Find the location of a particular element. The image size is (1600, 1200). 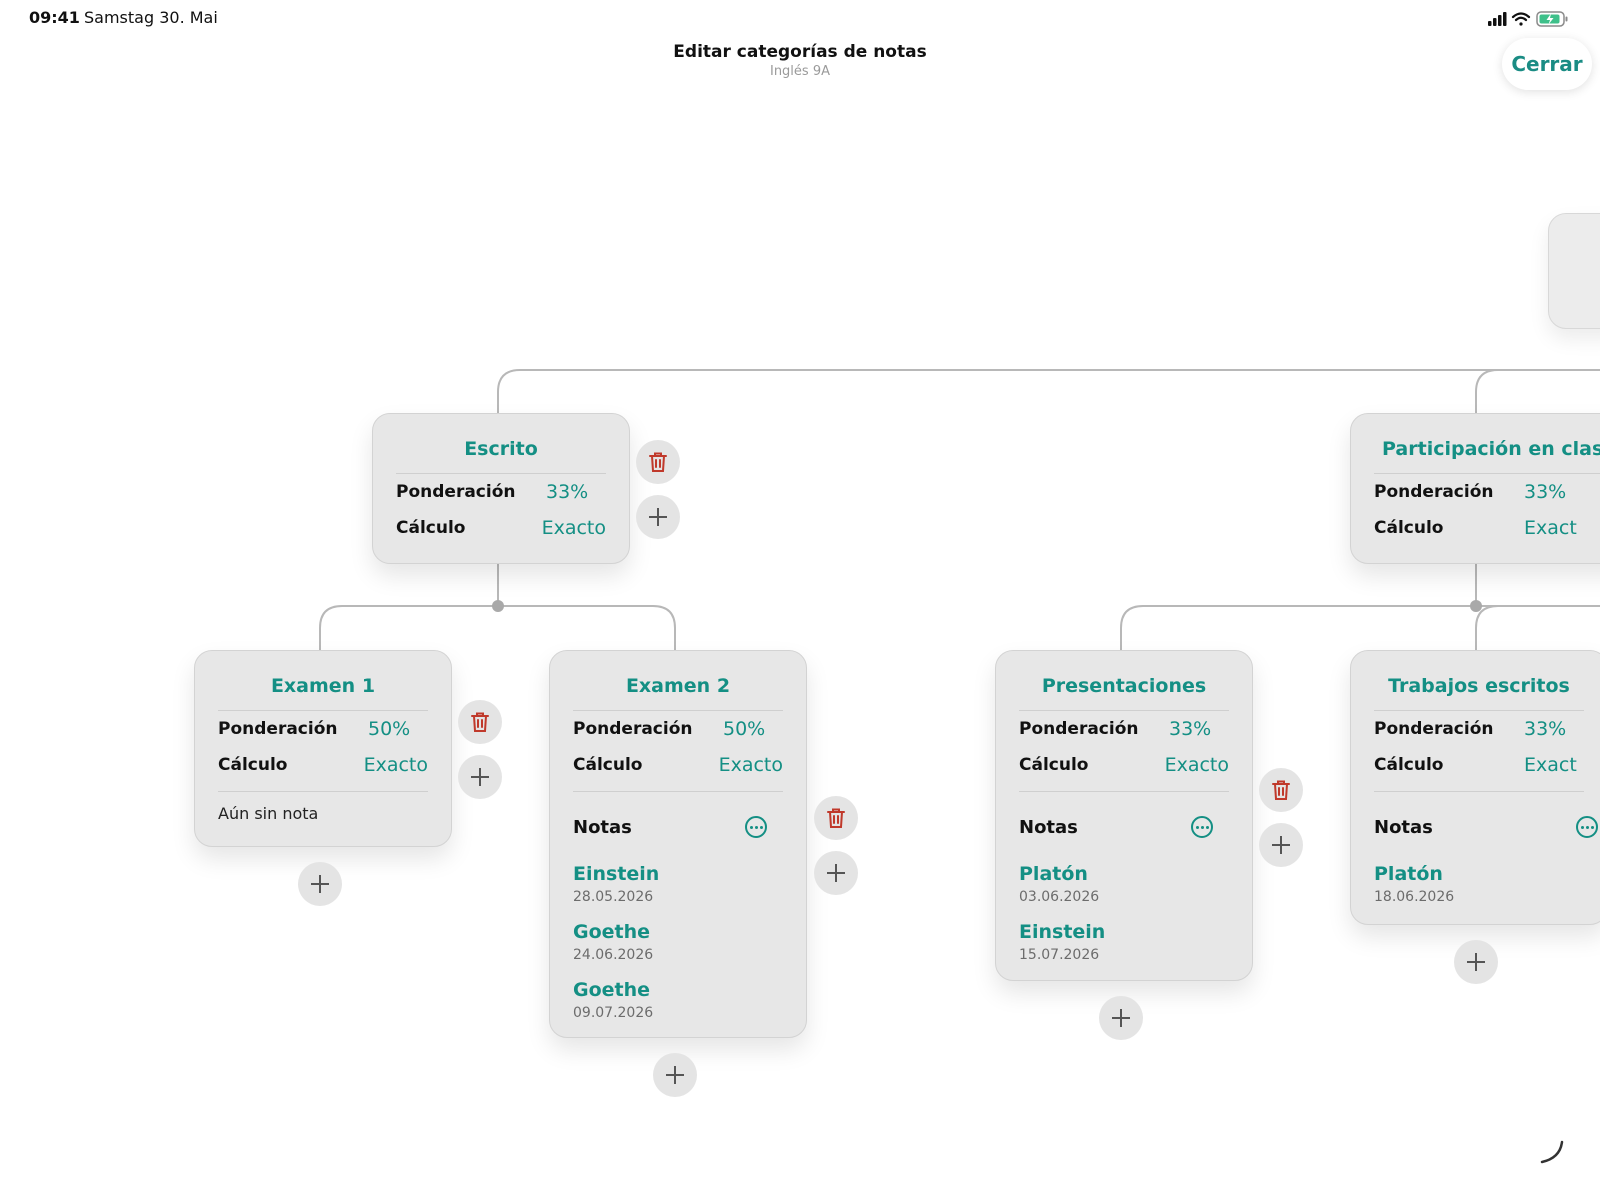

add-grade-examen-2-button is located at coordinates (675, 1075).